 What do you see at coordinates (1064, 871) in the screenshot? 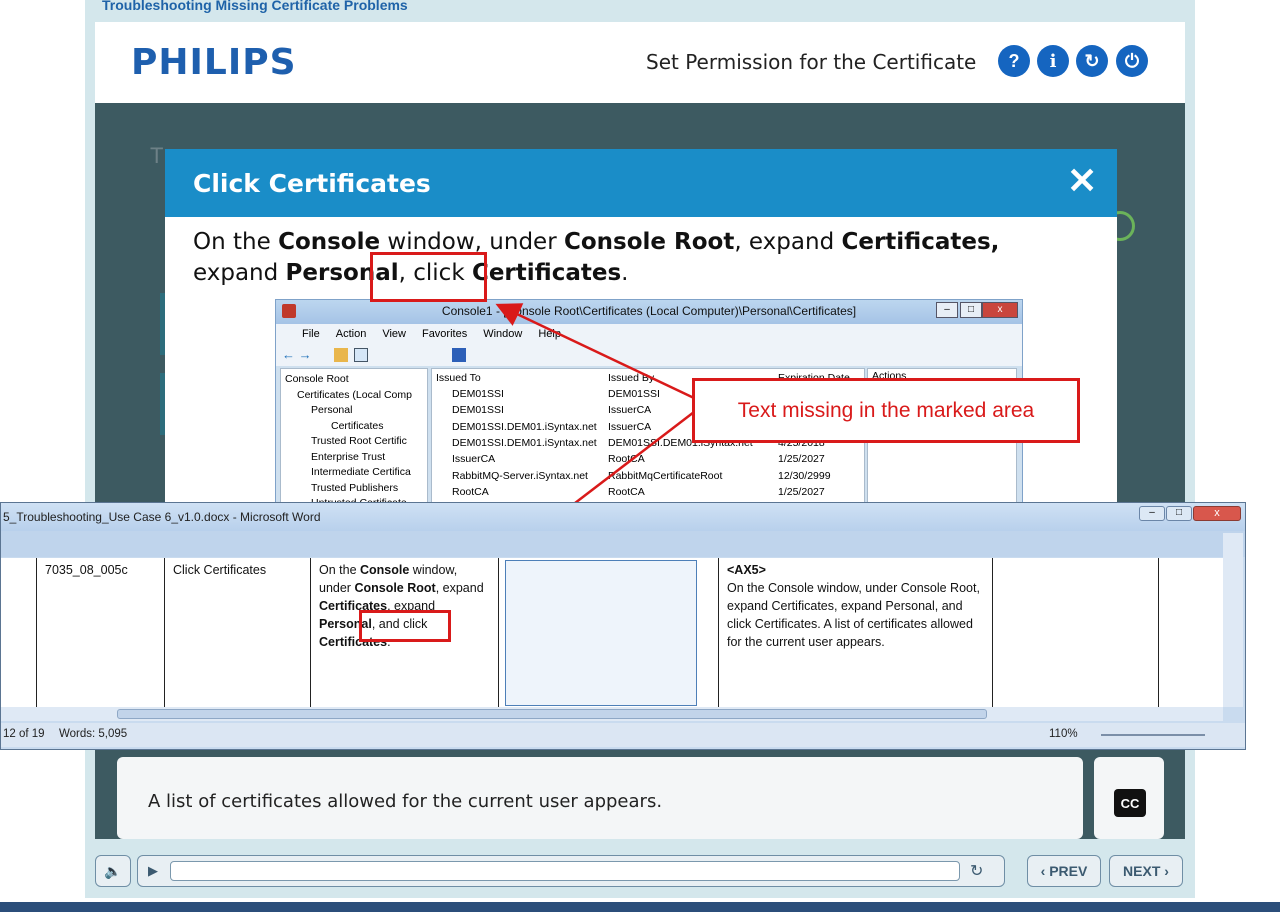
I see `prev-button: ‹ PREV` at bounding box center [1064, 871].